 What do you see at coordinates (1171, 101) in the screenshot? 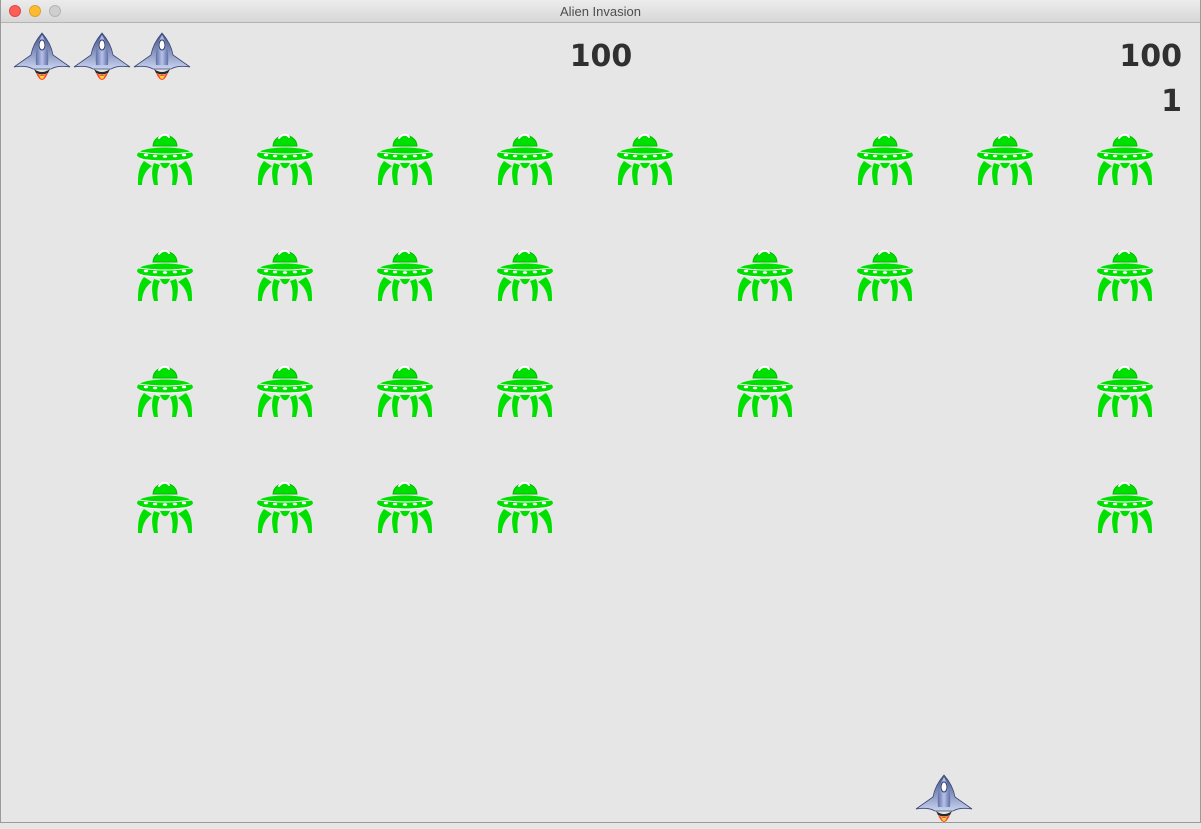
I see `level: 1` at bounding box center [1171, 101].